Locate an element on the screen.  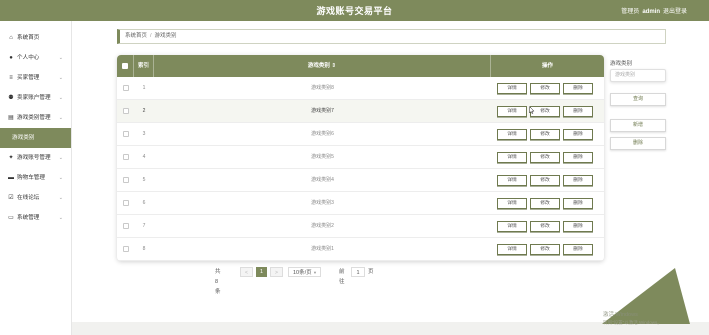
table-row: 5 游戏类别4 详情 修改 删除 is located at coordinates (360, 180).